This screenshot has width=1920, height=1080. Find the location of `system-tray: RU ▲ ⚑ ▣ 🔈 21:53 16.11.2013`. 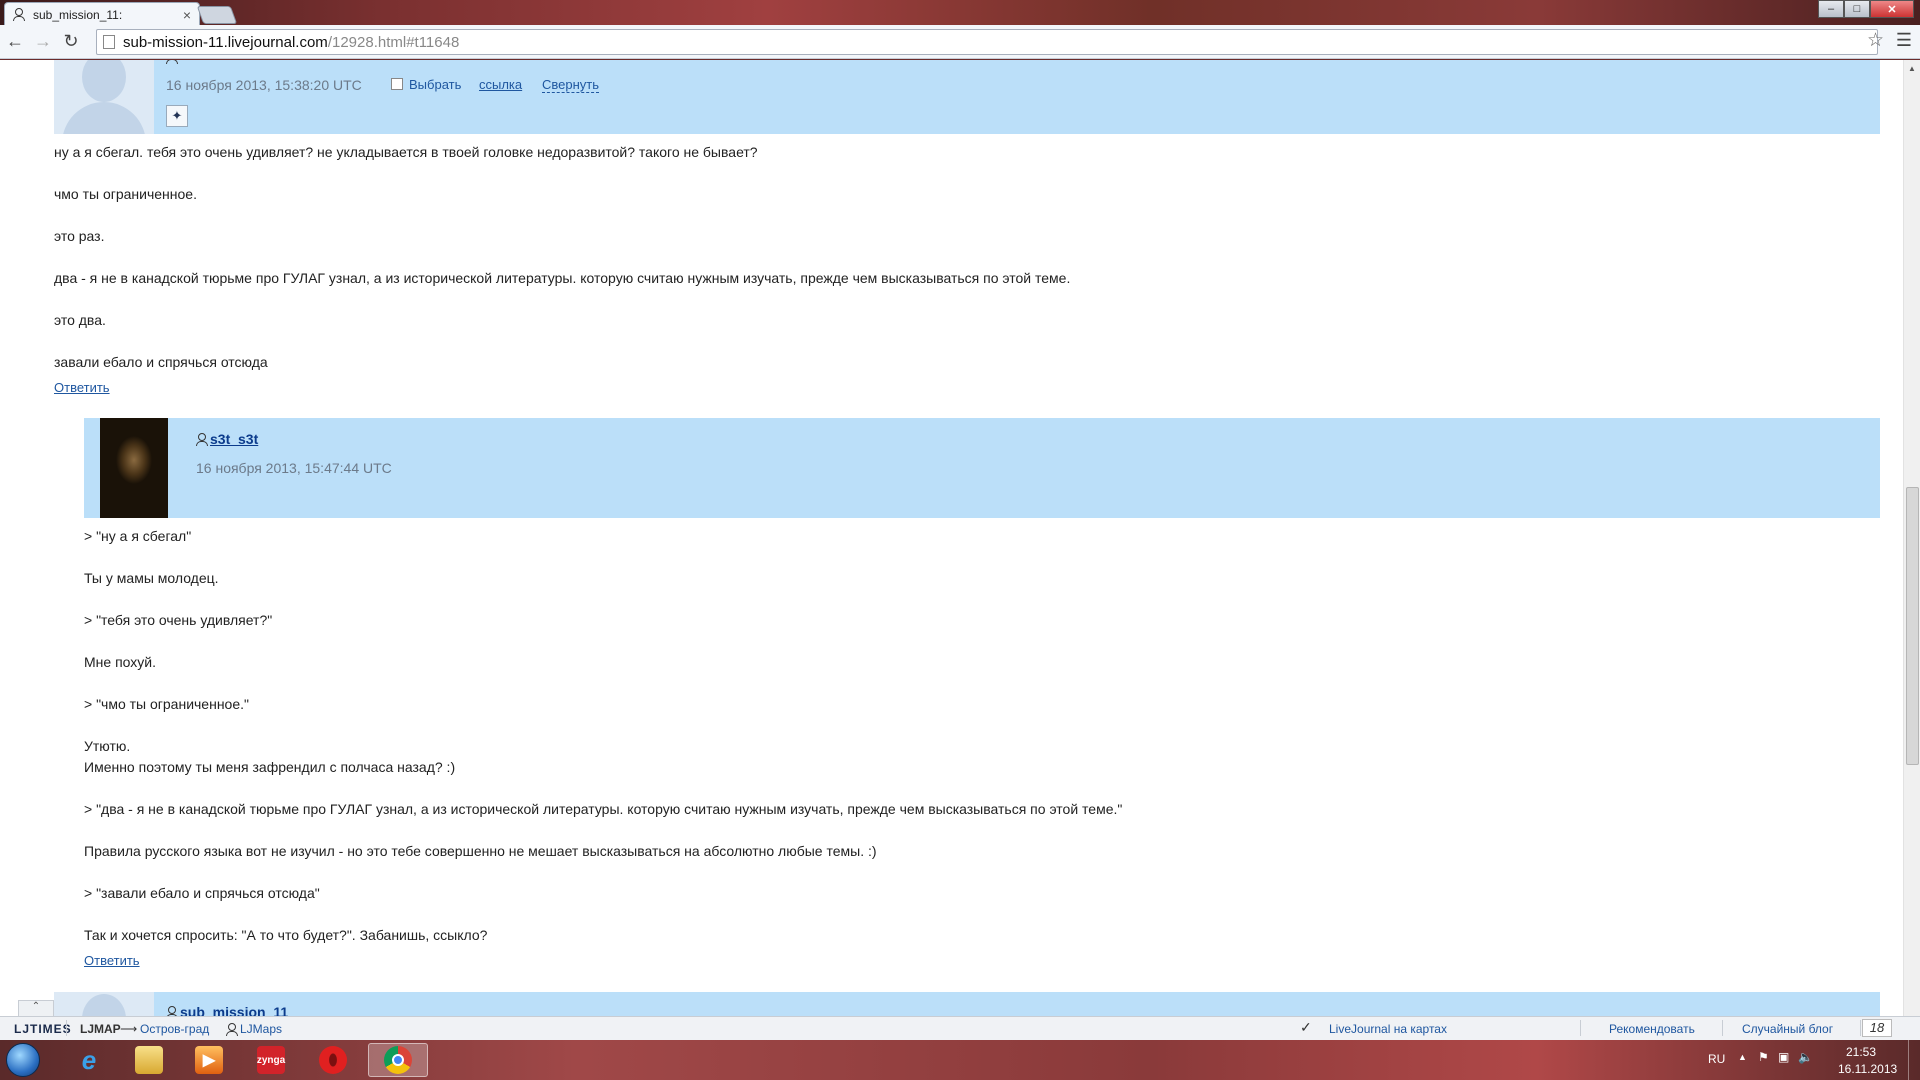

system-tray: RU ▲ ⚑ ▣ 🔈 21:53 16.11.2013 is located at coordinates (1810, 1060).